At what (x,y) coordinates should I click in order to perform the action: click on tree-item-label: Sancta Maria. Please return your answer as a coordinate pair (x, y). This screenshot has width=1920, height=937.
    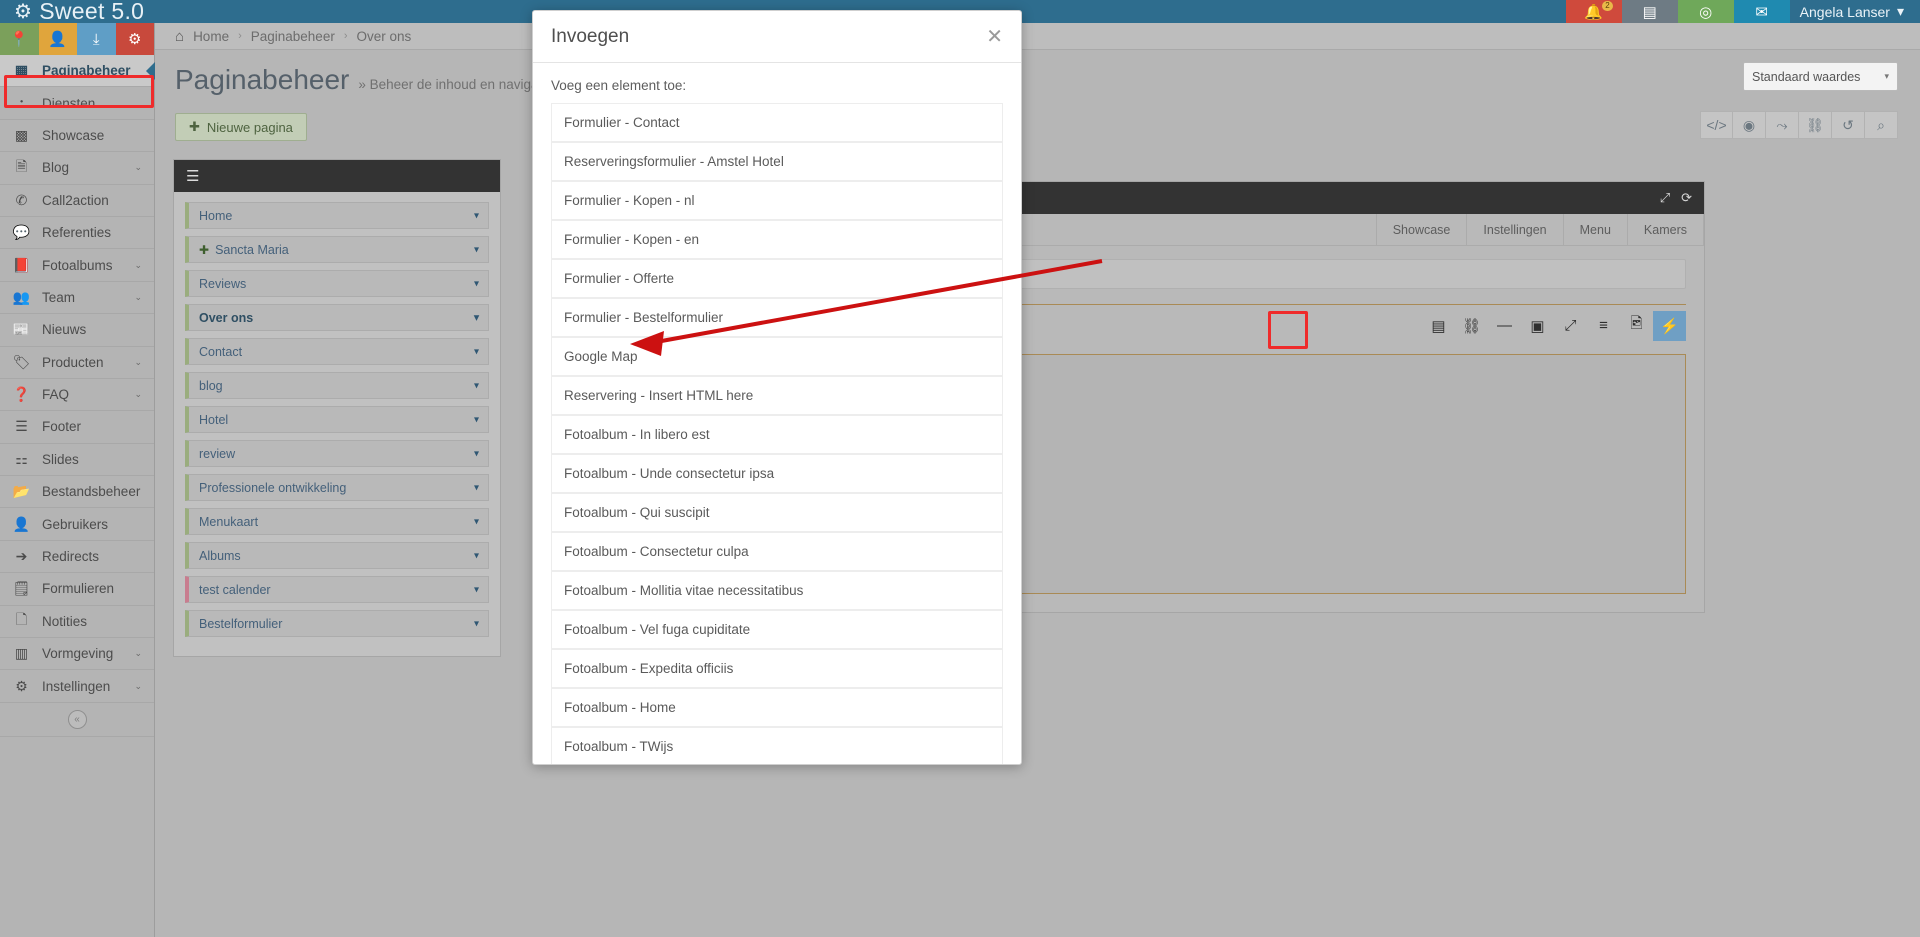
    Looking at the image, I should click on (252, 249).